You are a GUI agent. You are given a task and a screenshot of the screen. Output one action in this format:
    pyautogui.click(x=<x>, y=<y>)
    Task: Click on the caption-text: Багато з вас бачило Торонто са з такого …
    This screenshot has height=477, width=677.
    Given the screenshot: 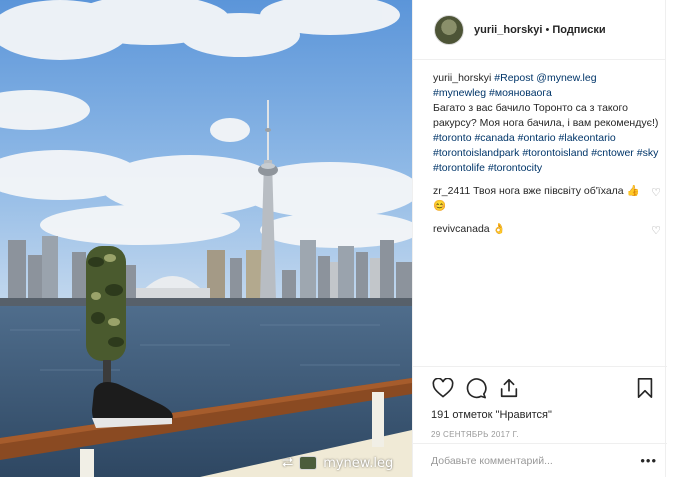 What is the action you would take?
    pyautogui.click(x=546, y=115)
    